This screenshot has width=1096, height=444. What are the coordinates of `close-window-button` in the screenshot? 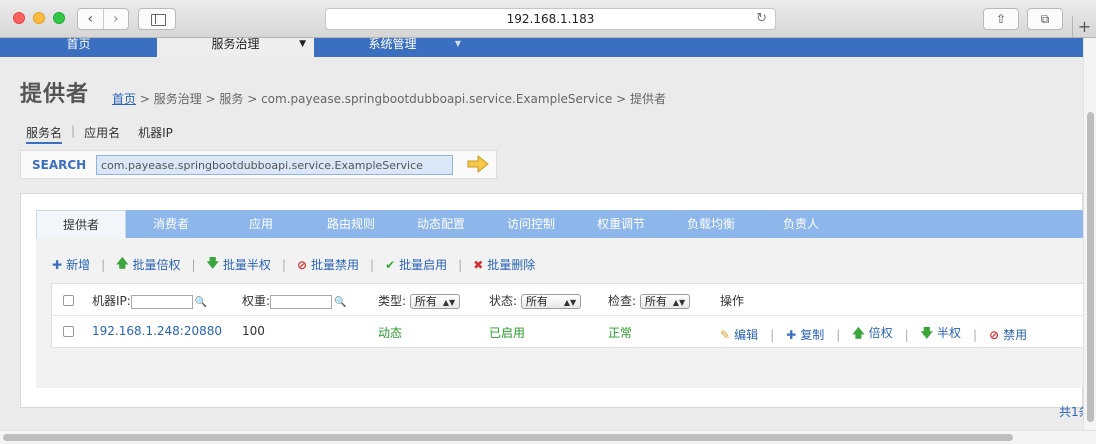 It's located at (19, 18).